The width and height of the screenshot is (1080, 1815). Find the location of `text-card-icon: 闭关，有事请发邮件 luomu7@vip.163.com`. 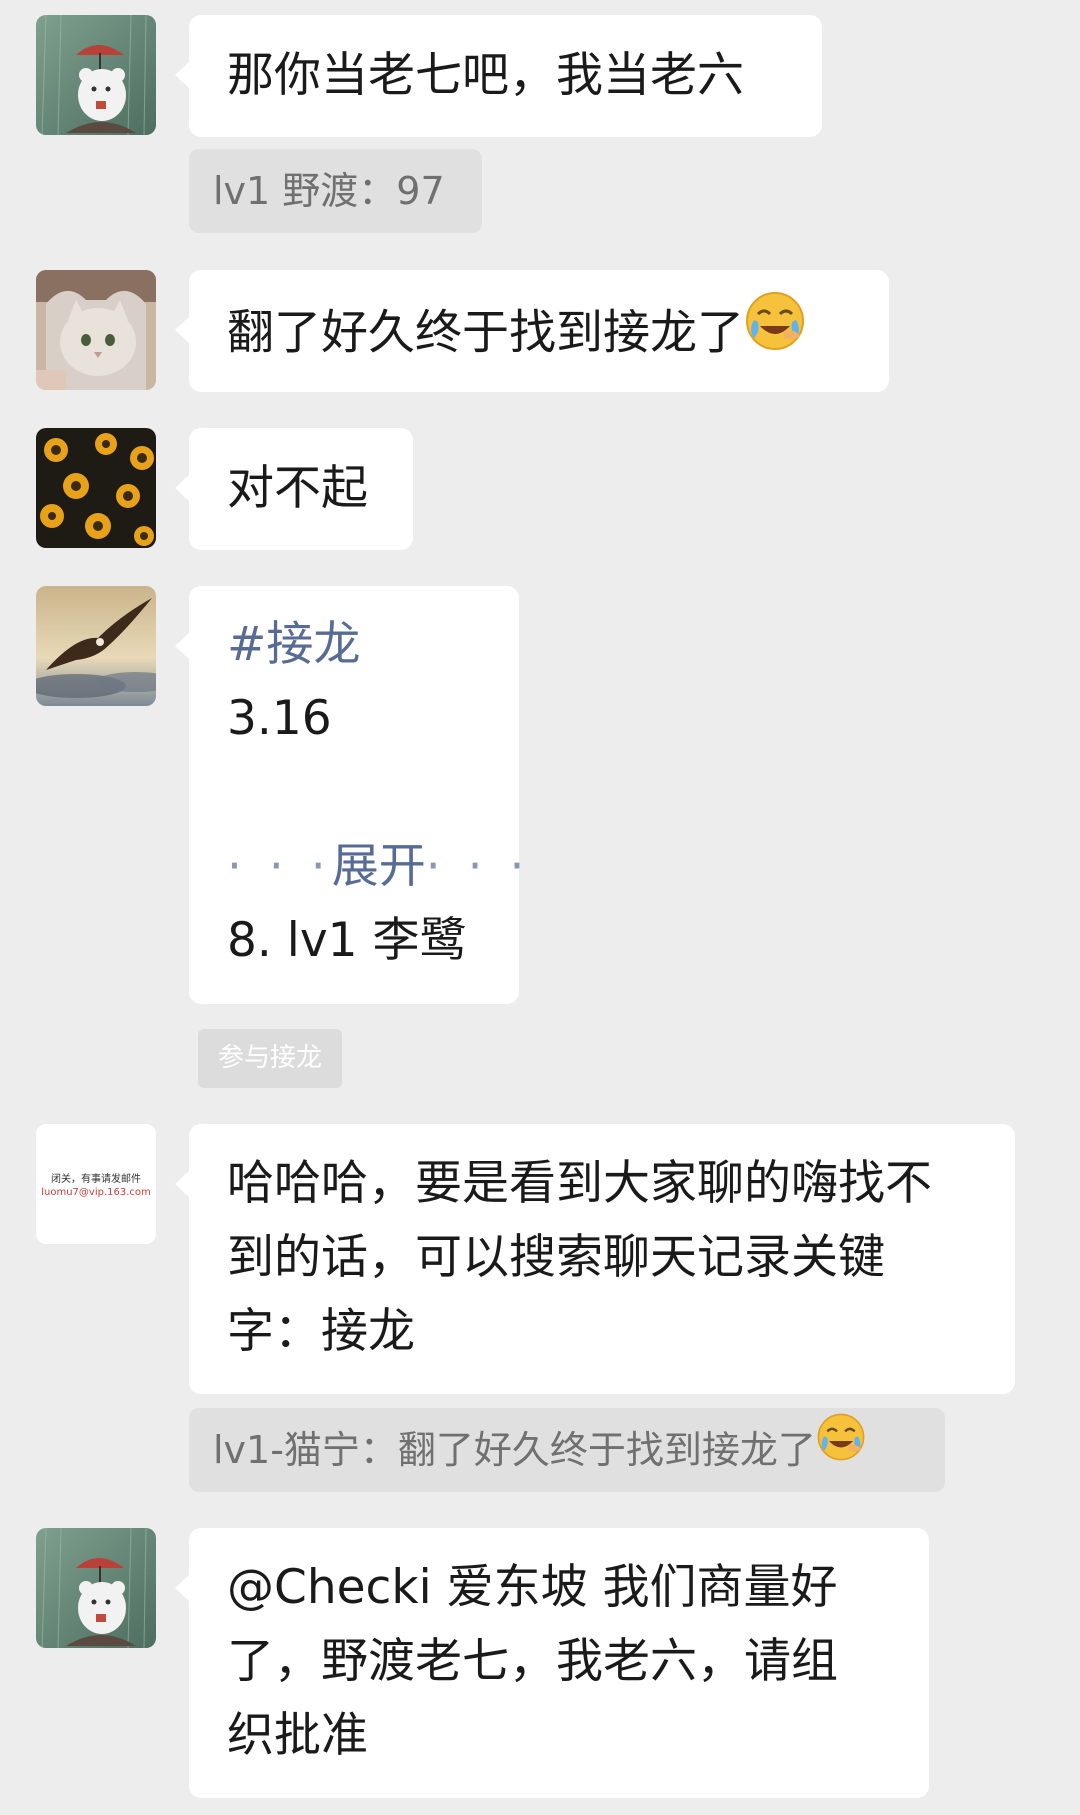

text-card-icon: 闭关，有事请发邮件 luomu7@vip.163.com is located at coordinates (96, 1184).